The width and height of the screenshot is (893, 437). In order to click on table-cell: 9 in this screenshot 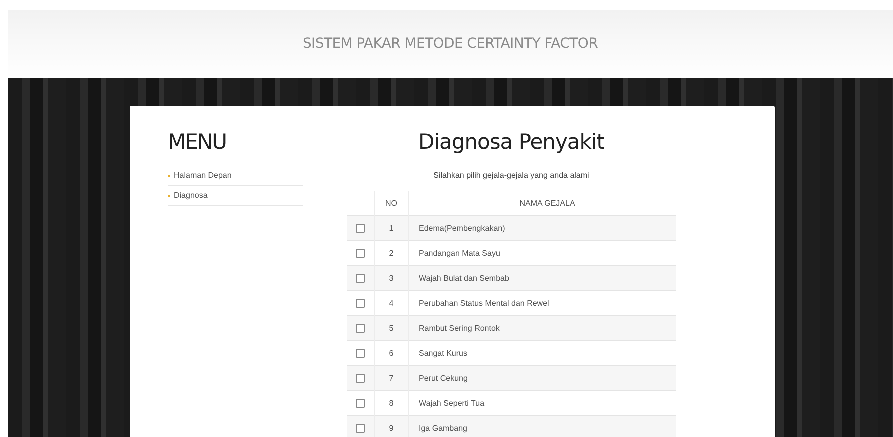, I will do `click(391, 426)`.